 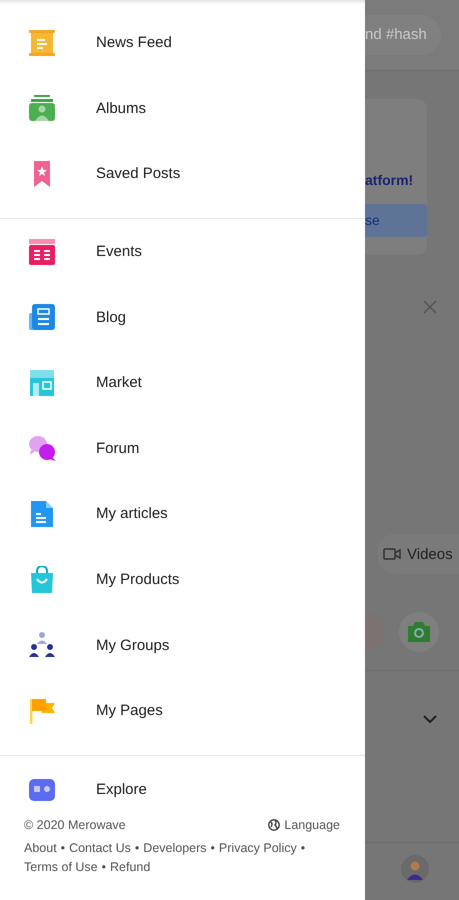 I want to click on calendar-icon, so click(x=42, y=252).